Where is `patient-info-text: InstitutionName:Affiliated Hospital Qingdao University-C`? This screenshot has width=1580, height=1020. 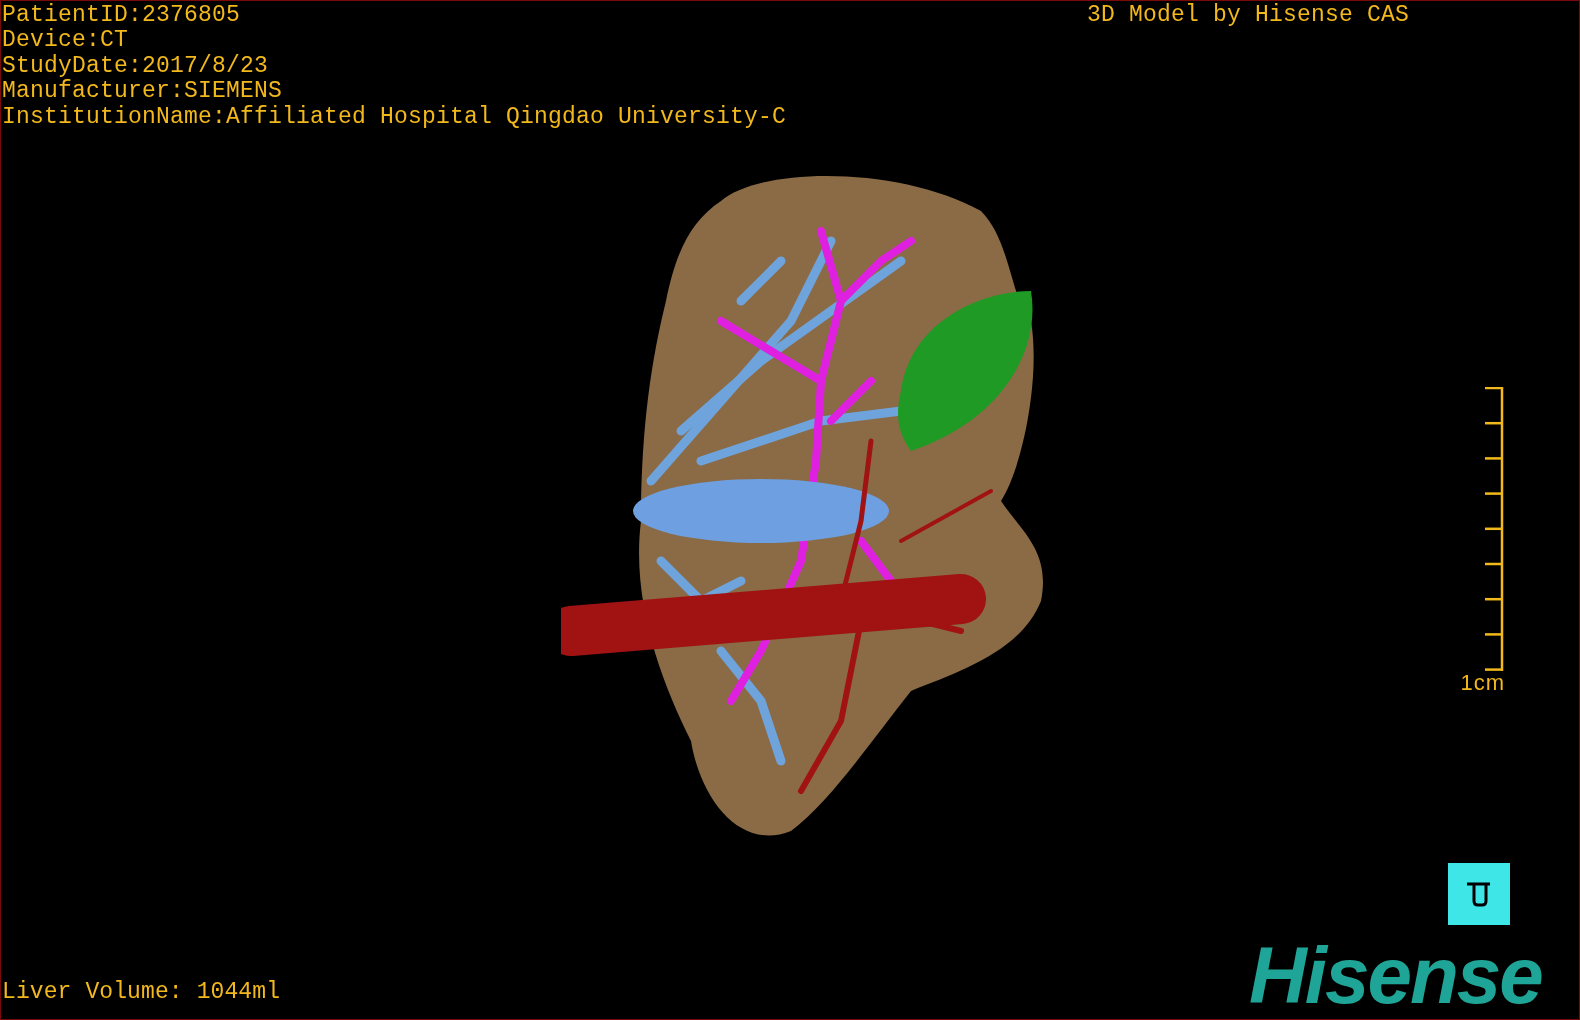 patient-info-text: InstitutionName:Affiliated Hospital Qingdao University-C is located at coordinates (394, 117).